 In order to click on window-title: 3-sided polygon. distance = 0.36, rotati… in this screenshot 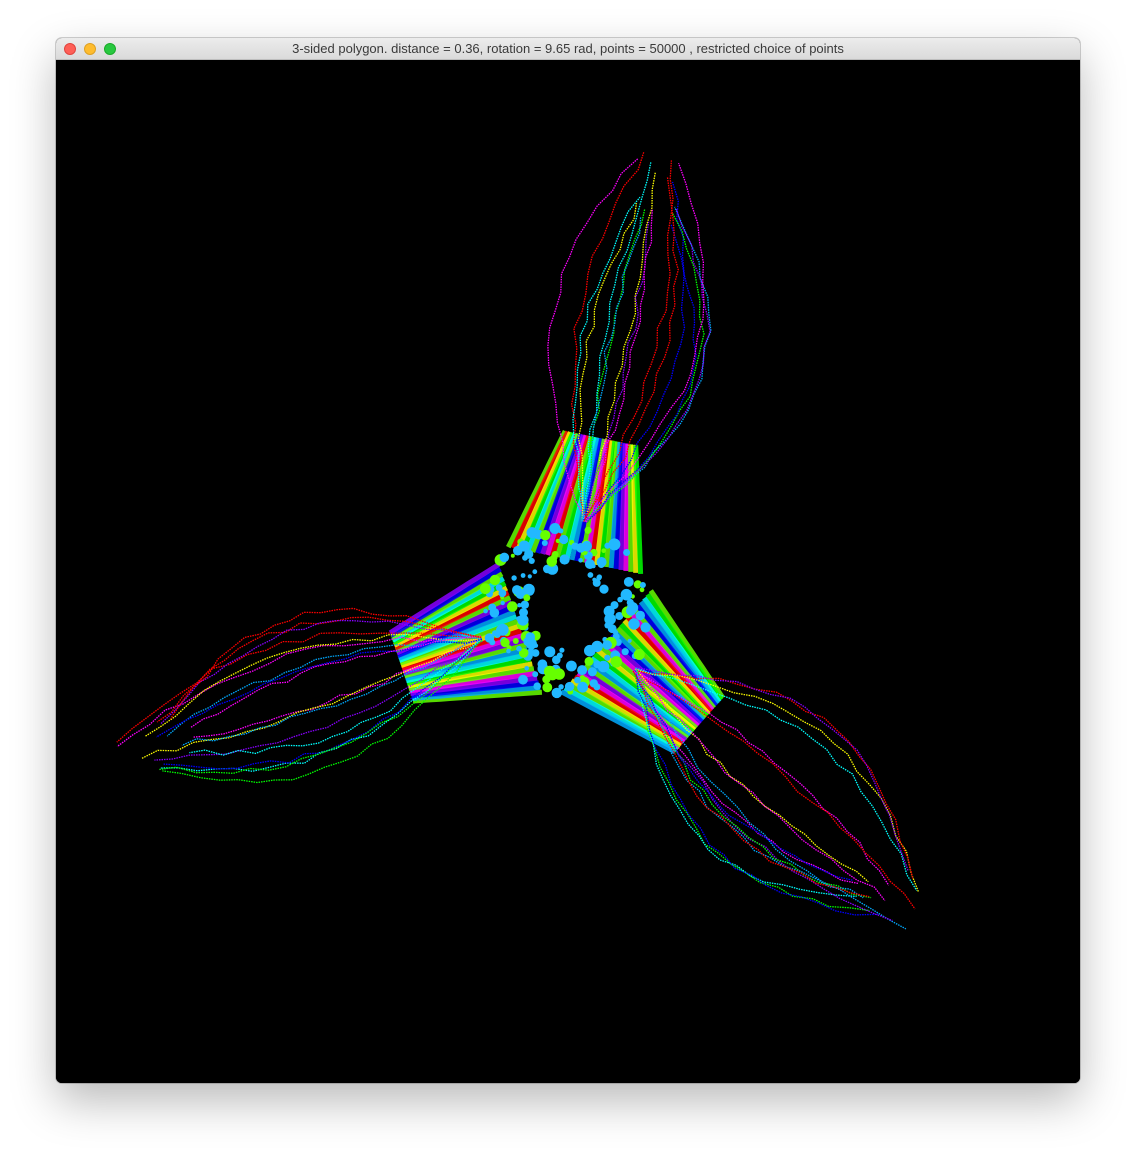, I will do `click(568, 48)`.